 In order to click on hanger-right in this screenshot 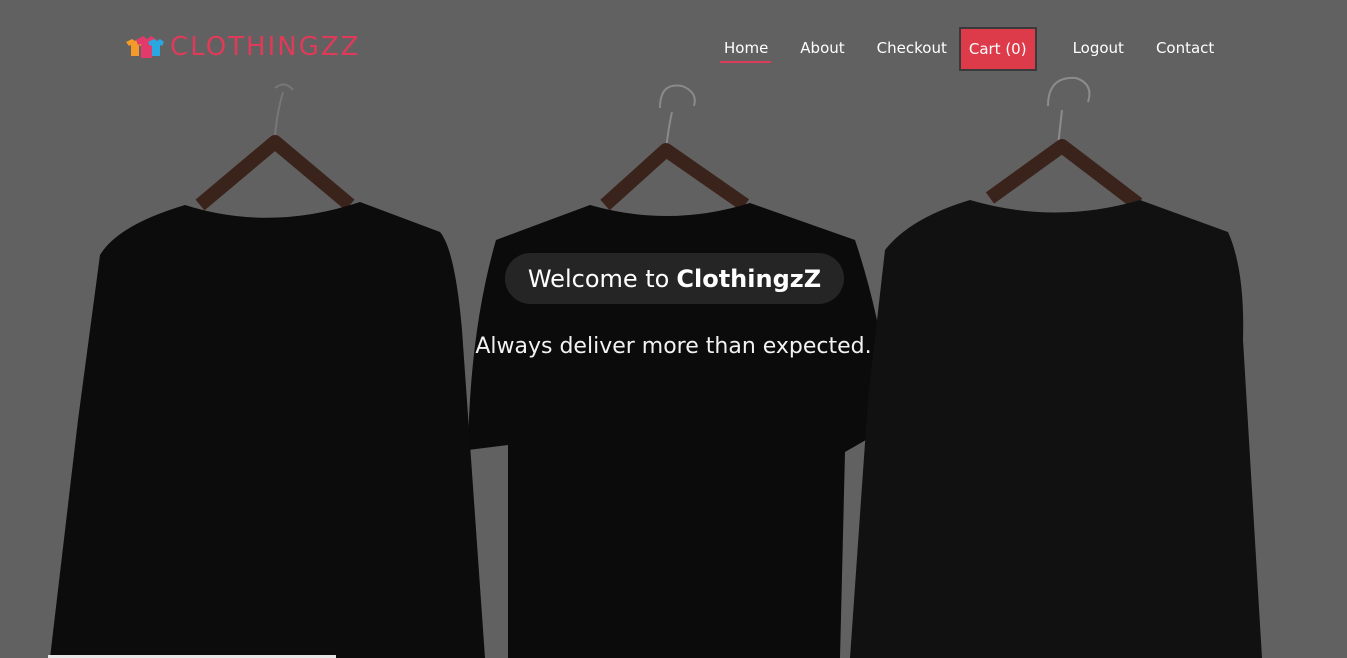, I will do `click(1064, 143)`.